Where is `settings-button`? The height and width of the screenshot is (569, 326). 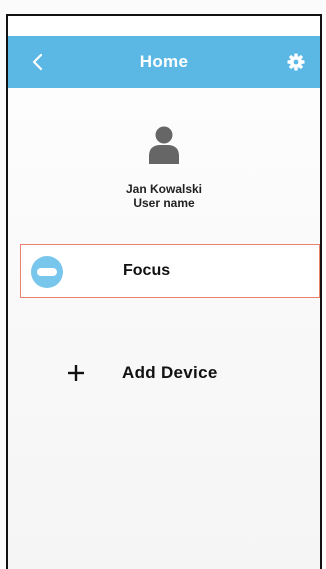
settings-button is located at coordinates (296, 62).